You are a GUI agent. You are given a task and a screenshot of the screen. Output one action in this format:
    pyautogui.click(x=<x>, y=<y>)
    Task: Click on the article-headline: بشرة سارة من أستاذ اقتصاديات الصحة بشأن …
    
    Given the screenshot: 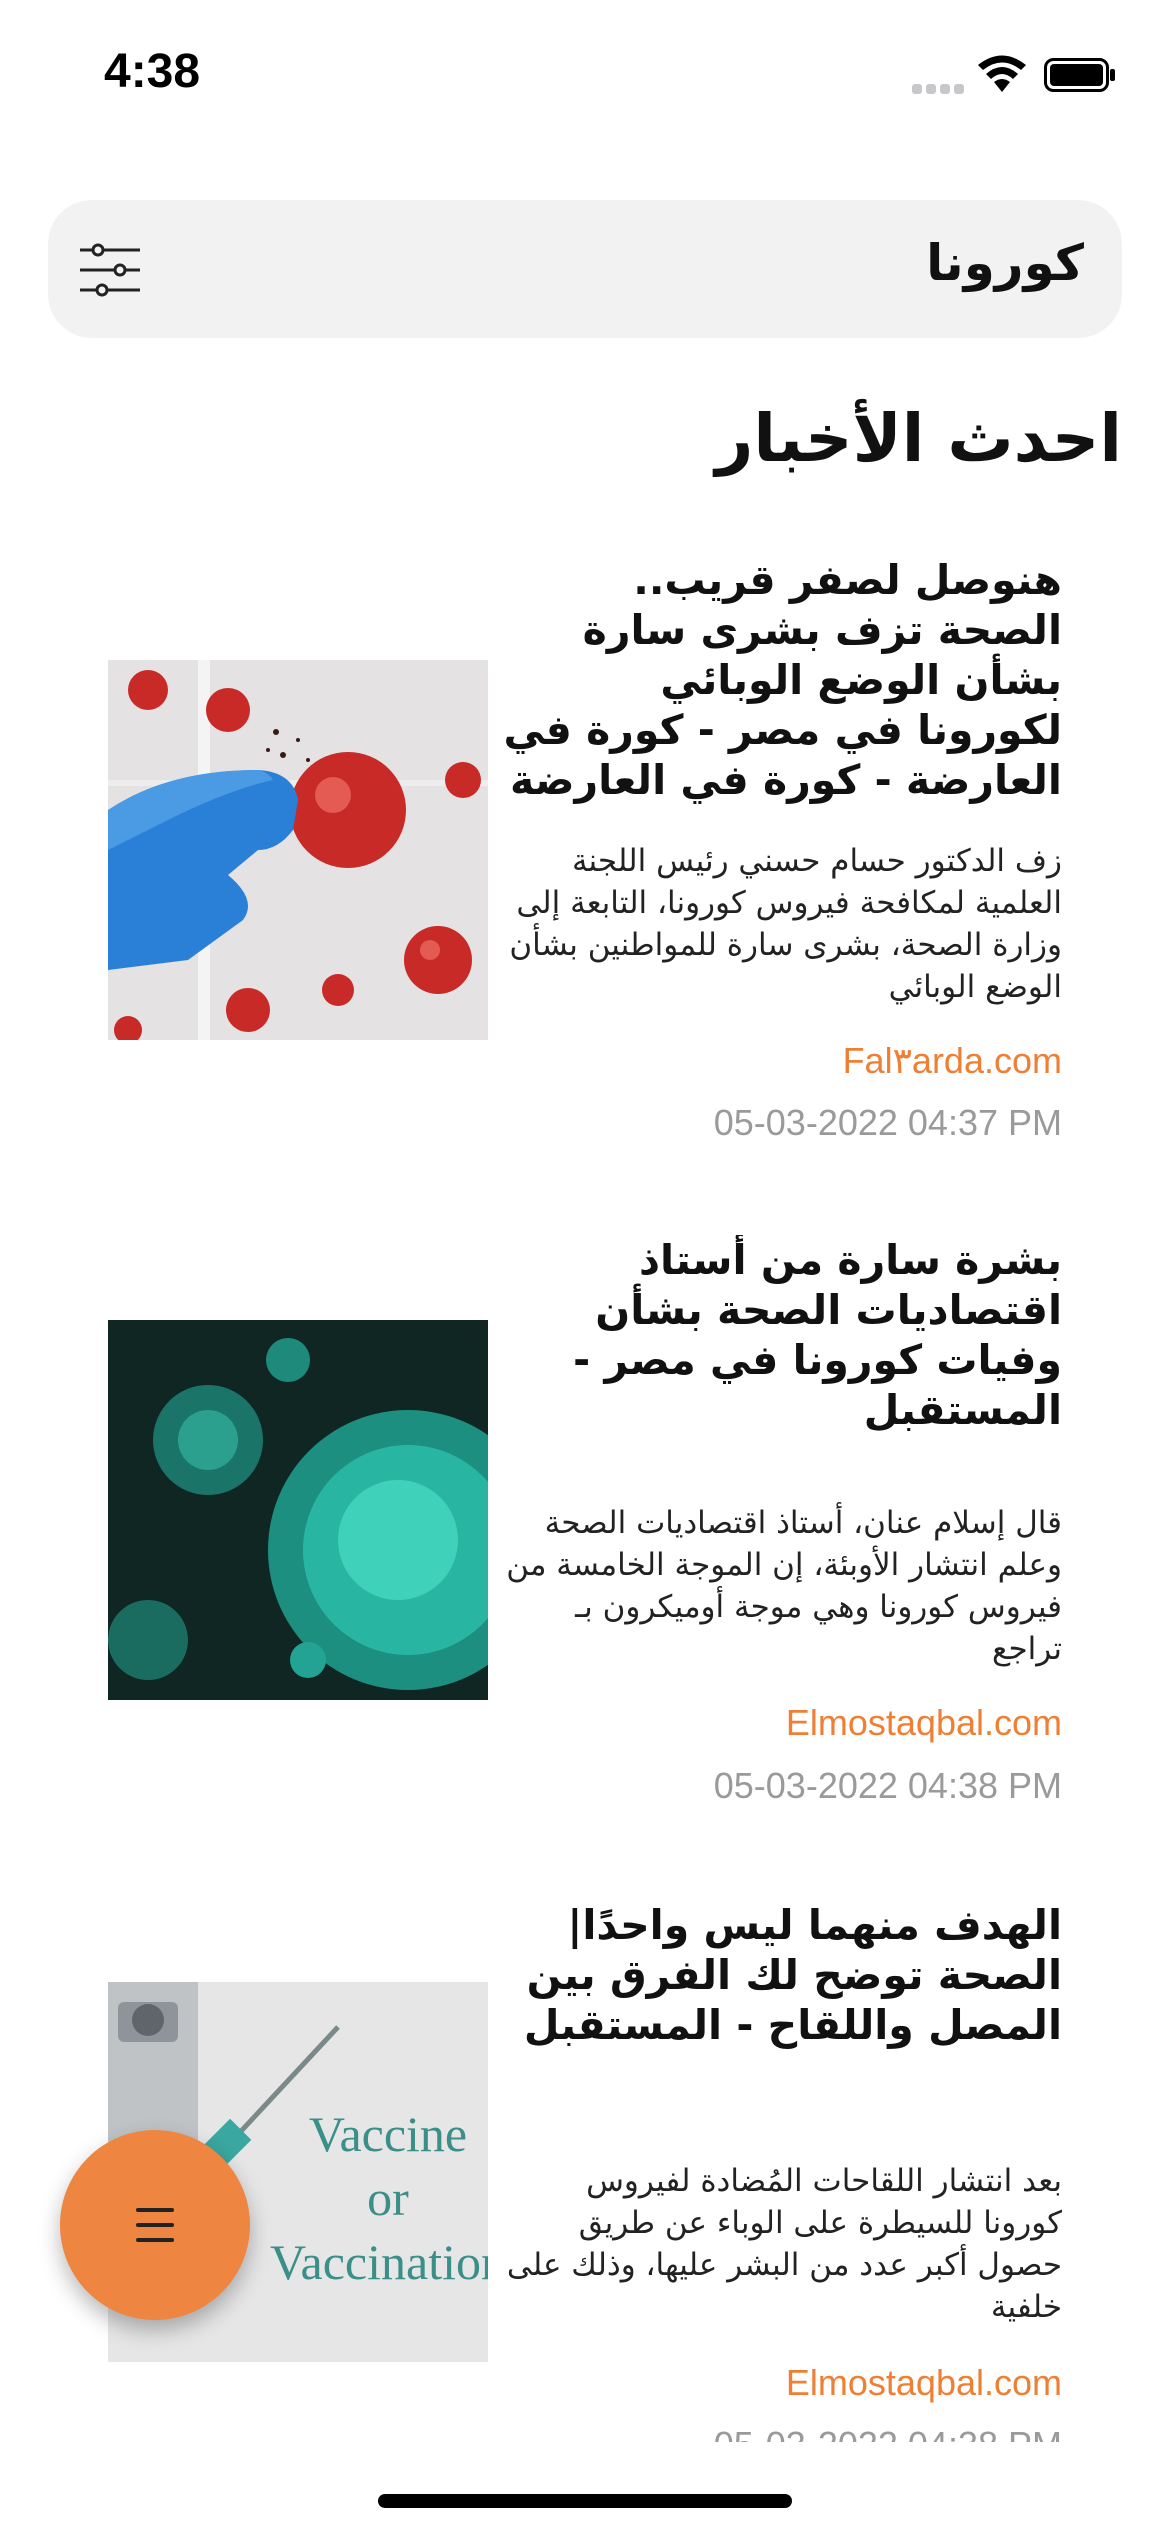 What is the action you would take?
    pyautogui.click(x=782, y=1335)
    